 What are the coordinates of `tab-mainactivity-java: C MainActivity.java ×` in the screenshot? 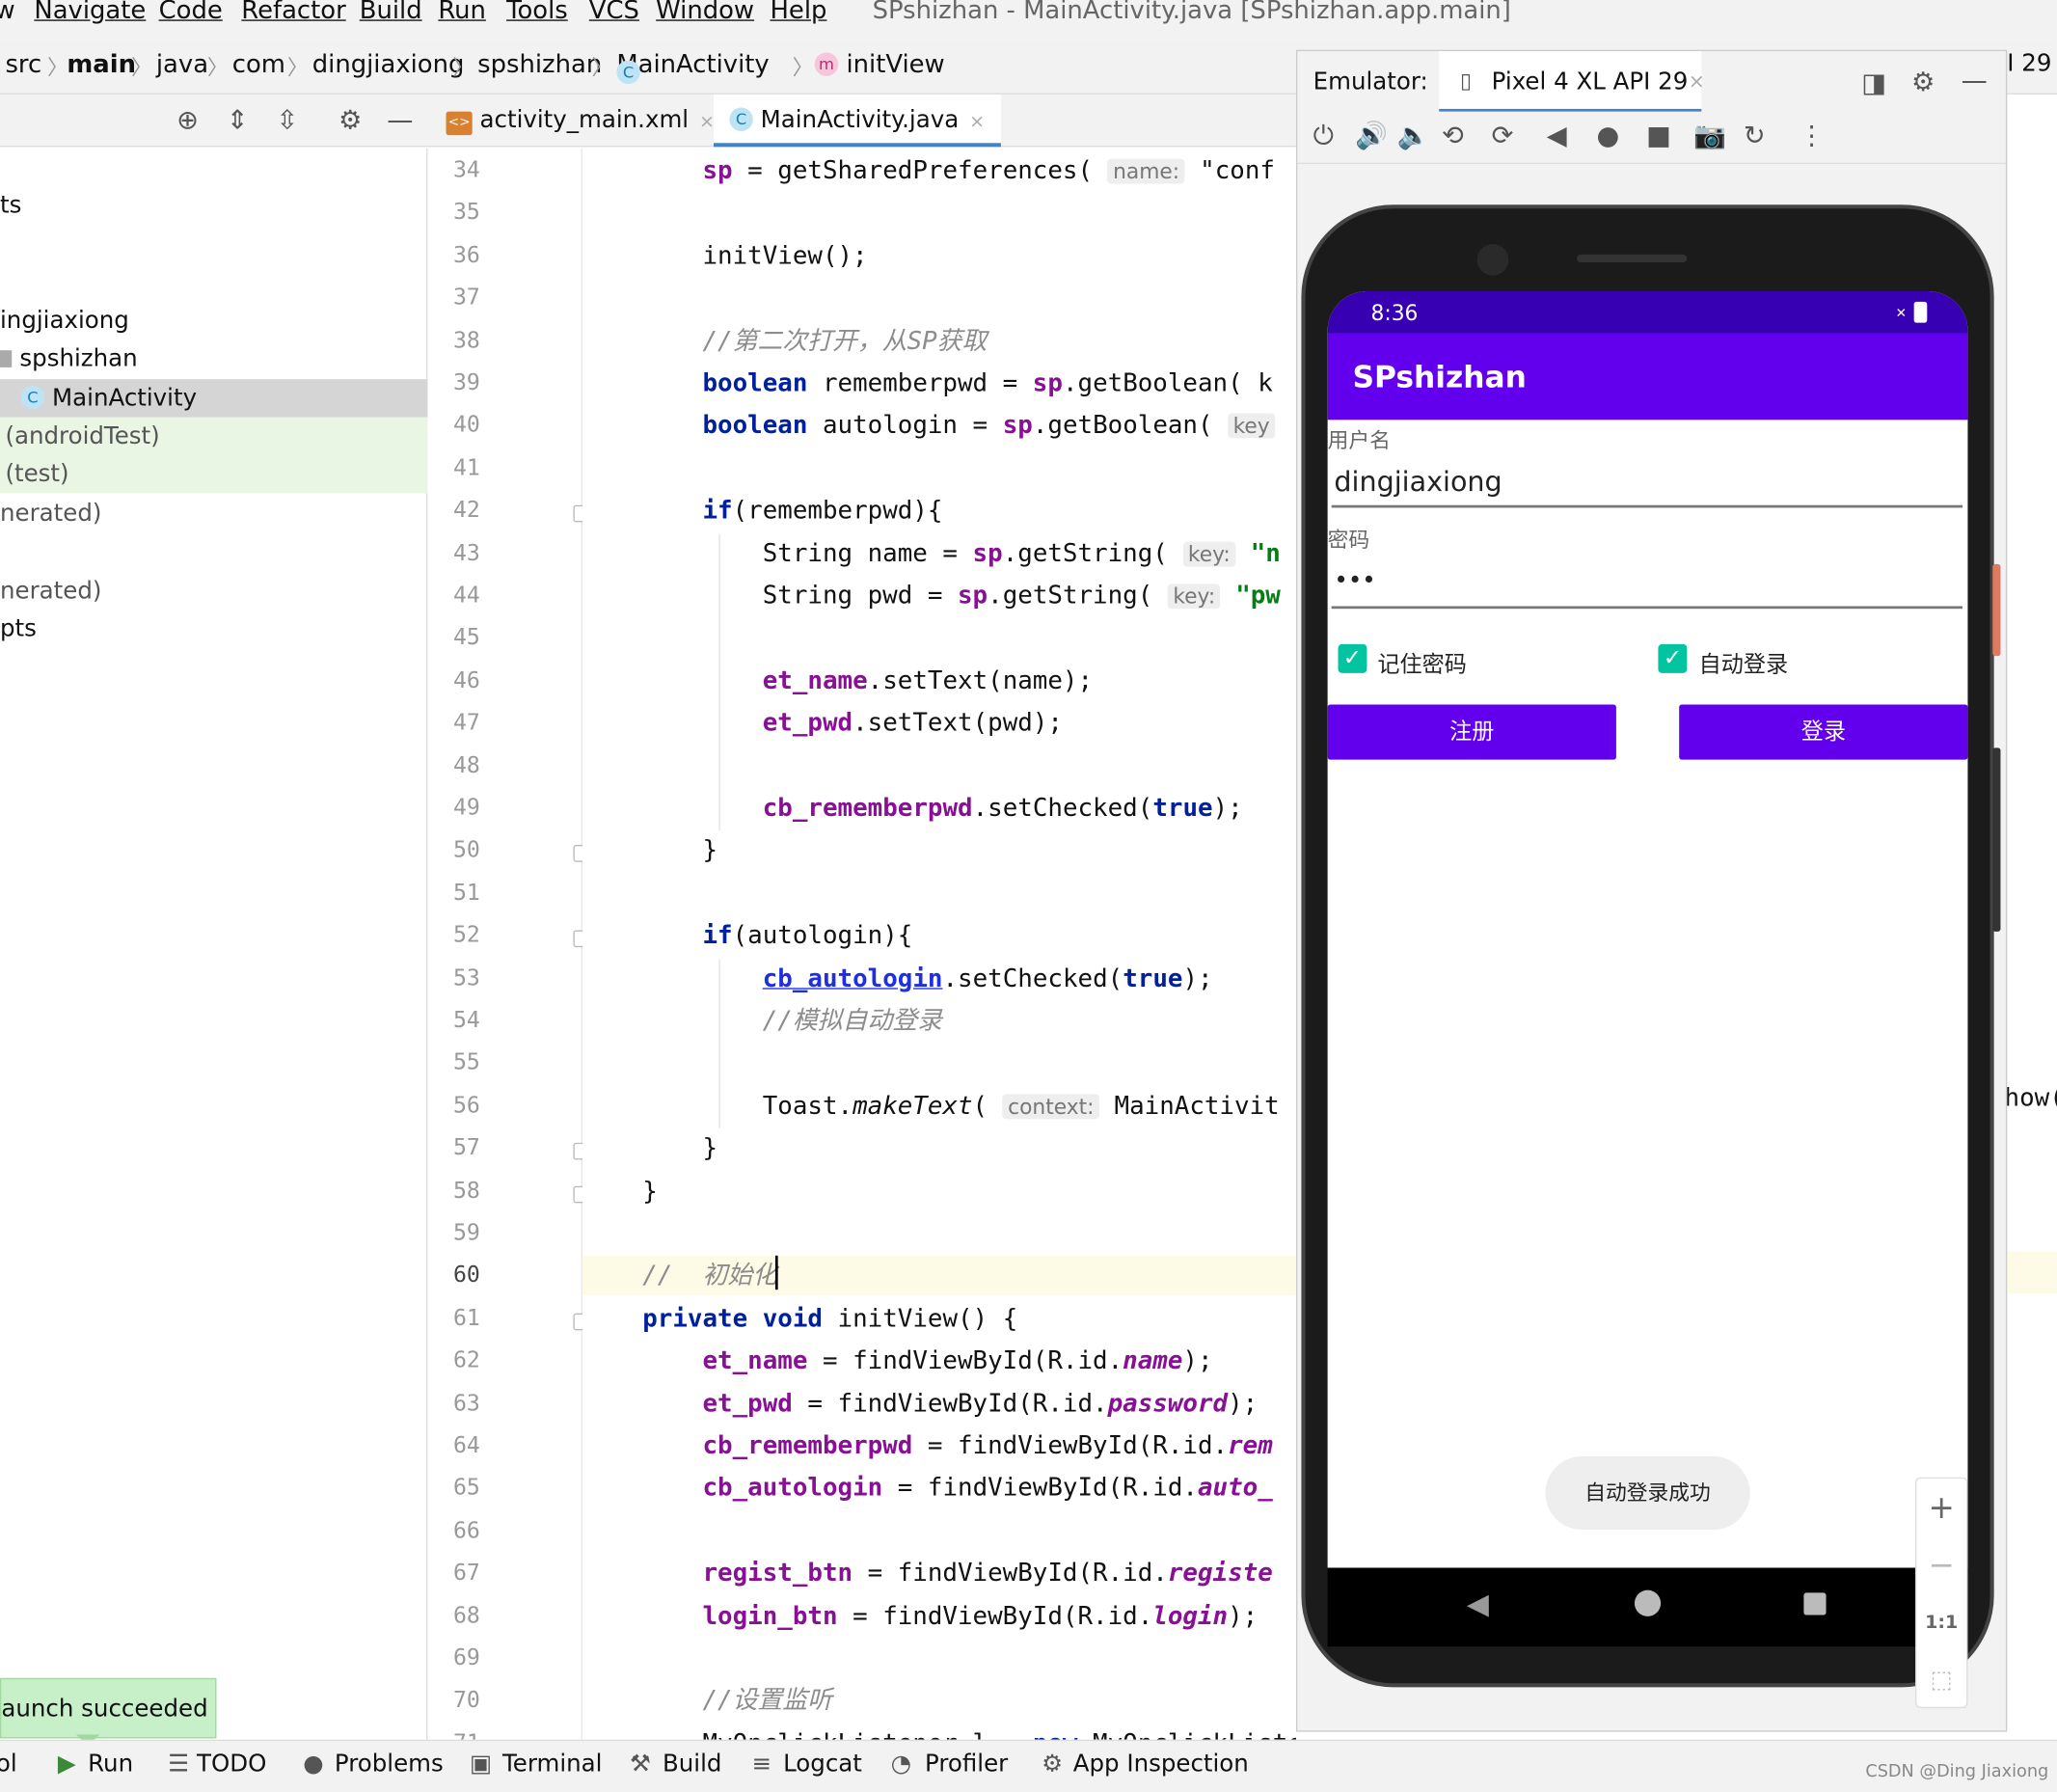 It's located at (857, 121).